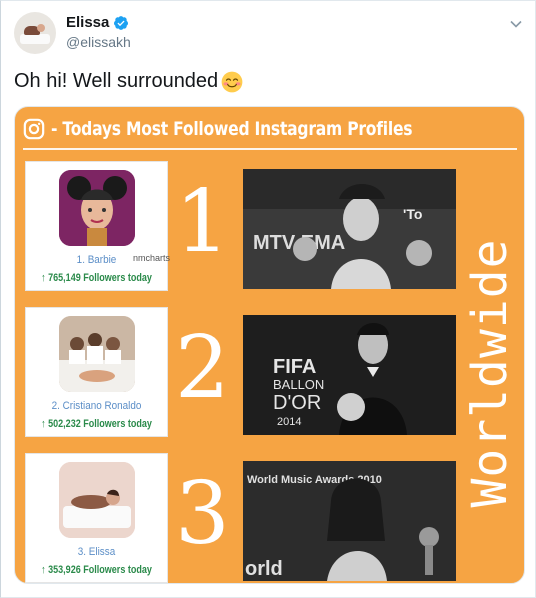 The image size is (536, 598). I want to click on instagram-icon, so click(34, 129).